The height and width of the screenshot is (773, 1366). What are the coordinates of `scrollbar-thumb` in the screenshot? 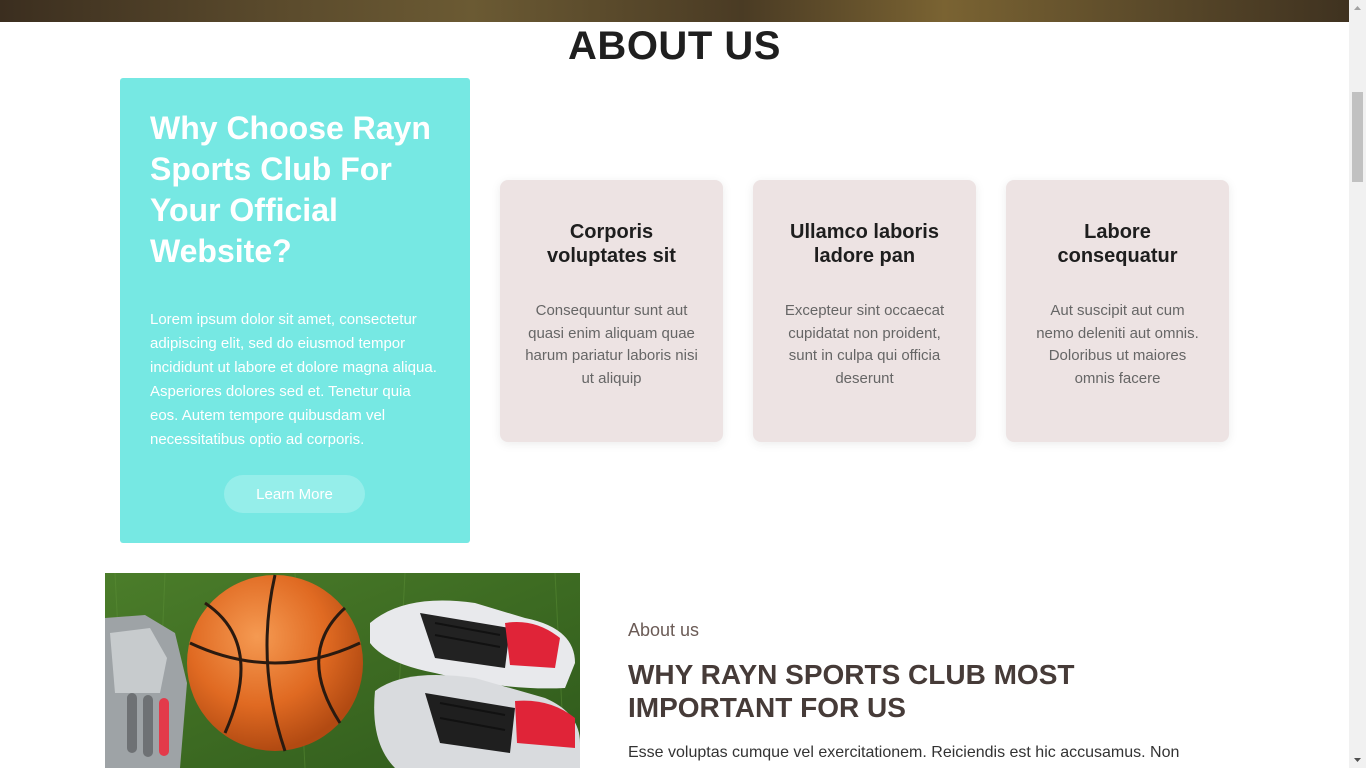 It's located at (1357, 137).